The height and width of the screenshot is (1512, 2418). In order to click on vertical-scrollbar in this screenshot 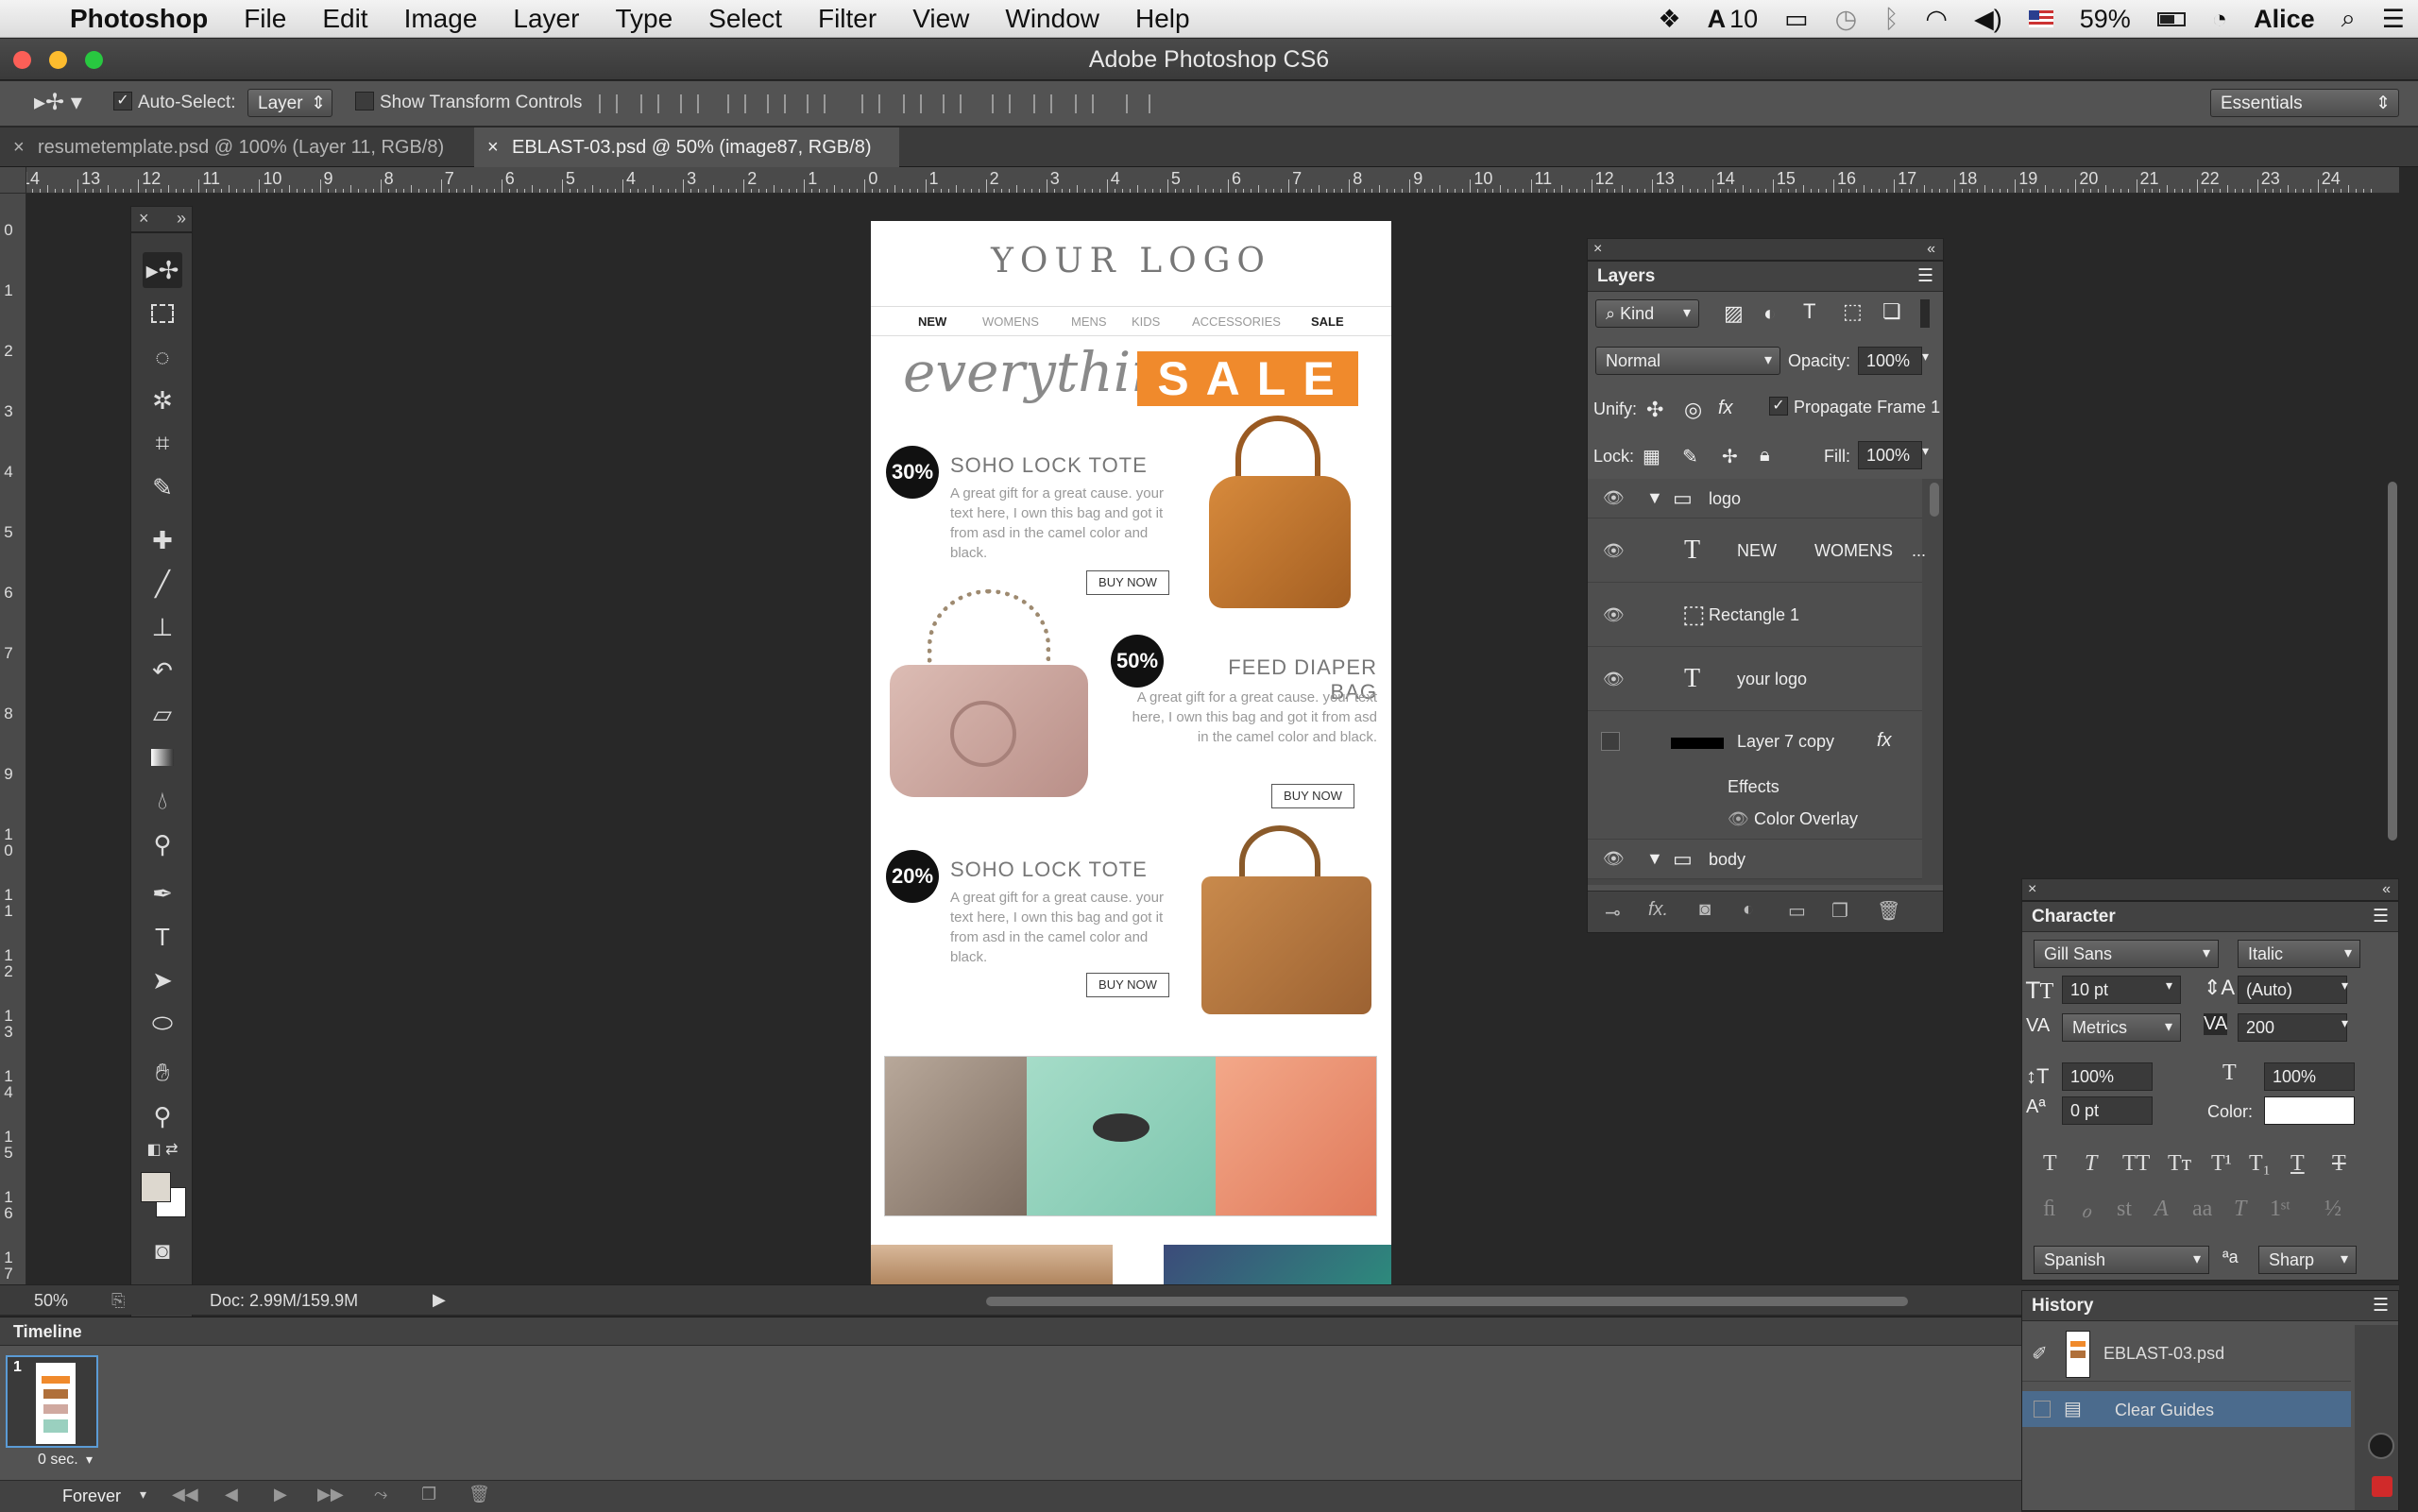, I will do `click(2392, 662)`.